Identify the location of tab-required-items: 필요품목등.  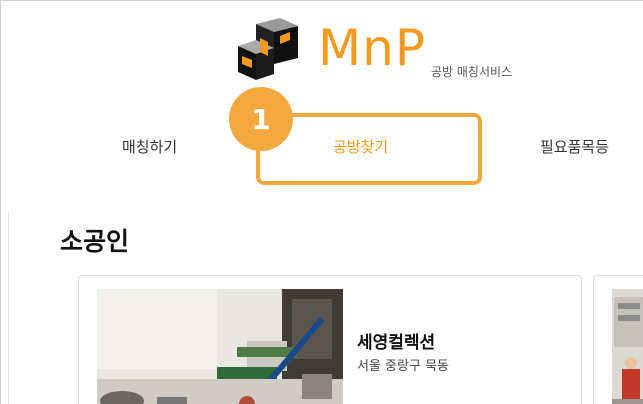
(574, 146).